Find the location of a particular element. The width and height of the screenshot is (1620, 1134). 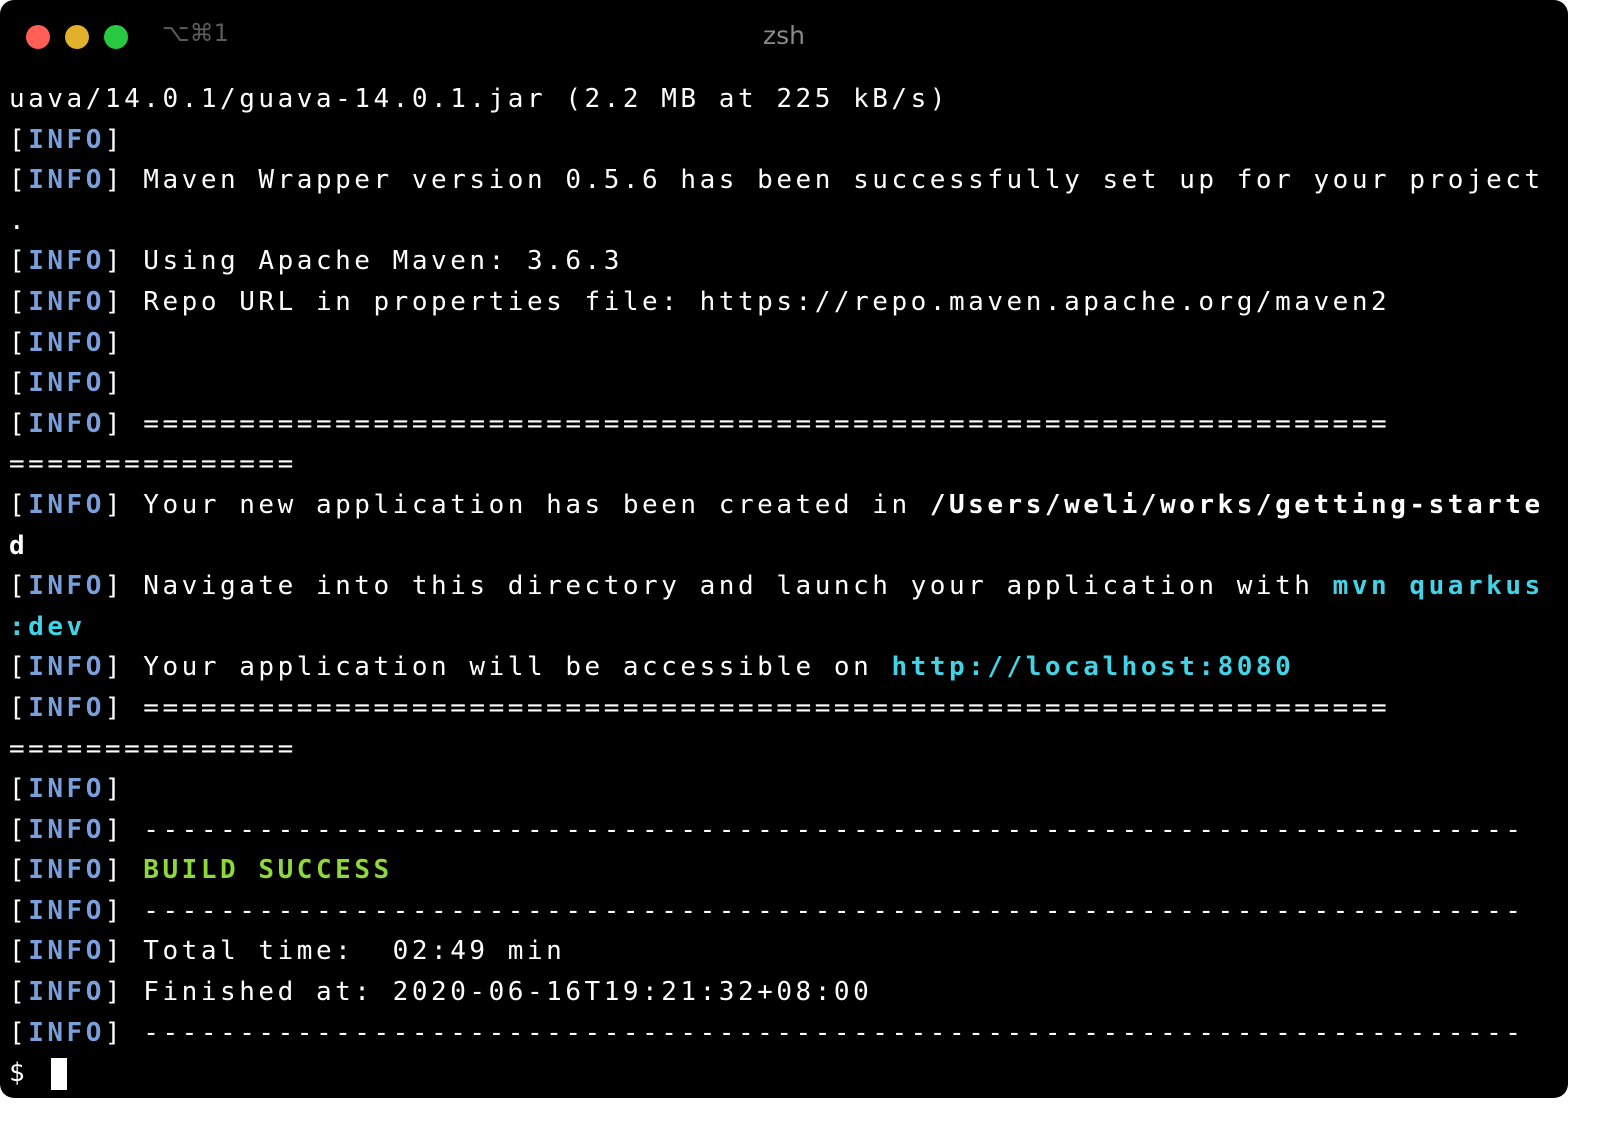

launch-command: mvn quarkus is located at coordinates (1438, 586).